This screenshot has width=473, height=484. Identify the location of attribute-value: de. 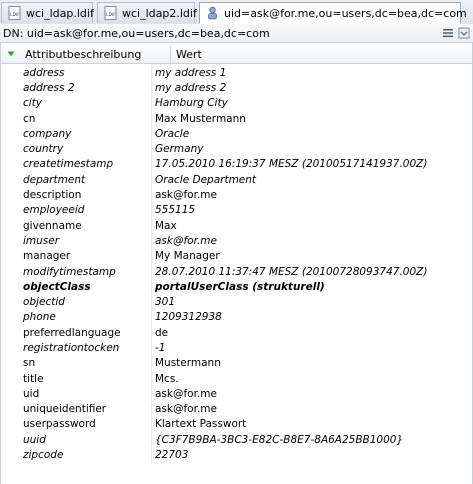
(161, 333).